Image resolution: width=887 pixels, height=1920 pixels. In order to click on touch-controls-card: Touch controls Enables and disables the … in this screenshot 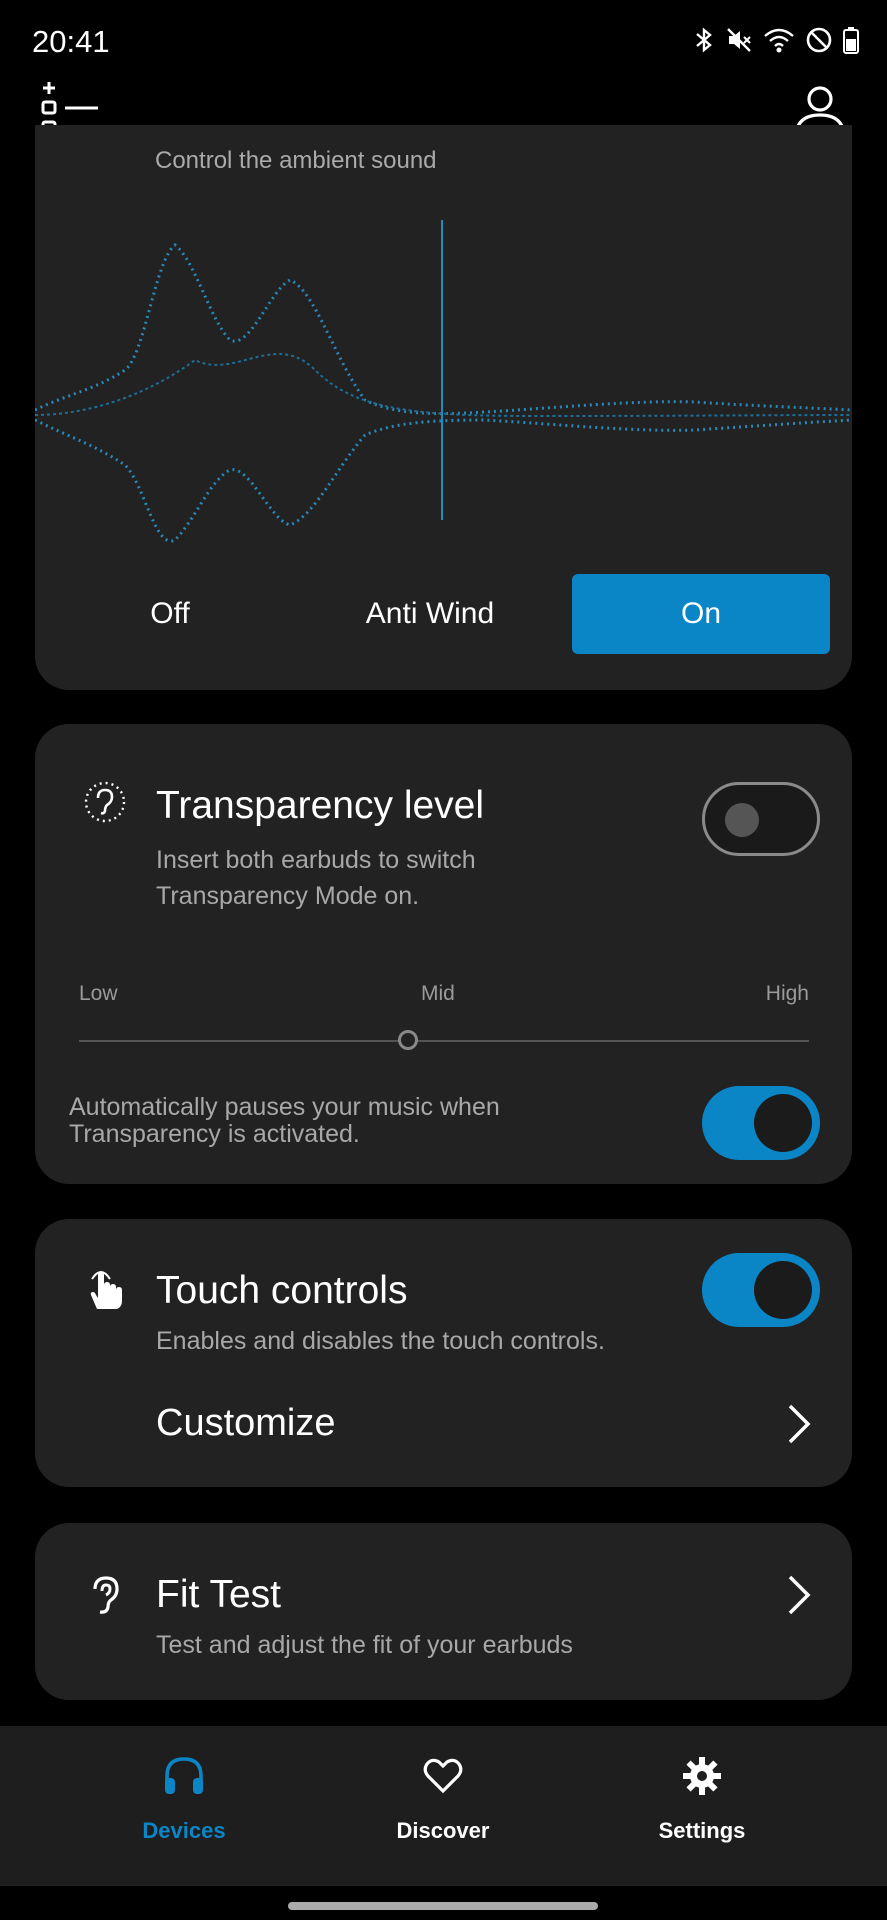, I will do `click(443, 1353)`.